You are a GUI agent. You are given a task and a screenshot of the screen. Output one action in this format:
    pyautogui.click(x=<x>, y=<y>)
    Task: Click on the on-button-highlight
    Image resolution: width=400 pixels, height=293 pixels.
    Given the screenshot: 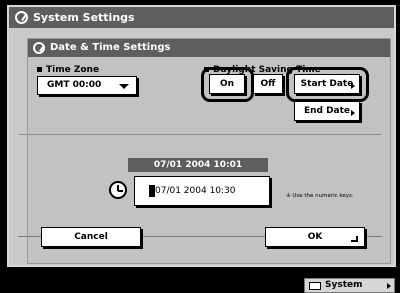 What is the action you would take?
    pyautogui.click(x=227, y=84)
    